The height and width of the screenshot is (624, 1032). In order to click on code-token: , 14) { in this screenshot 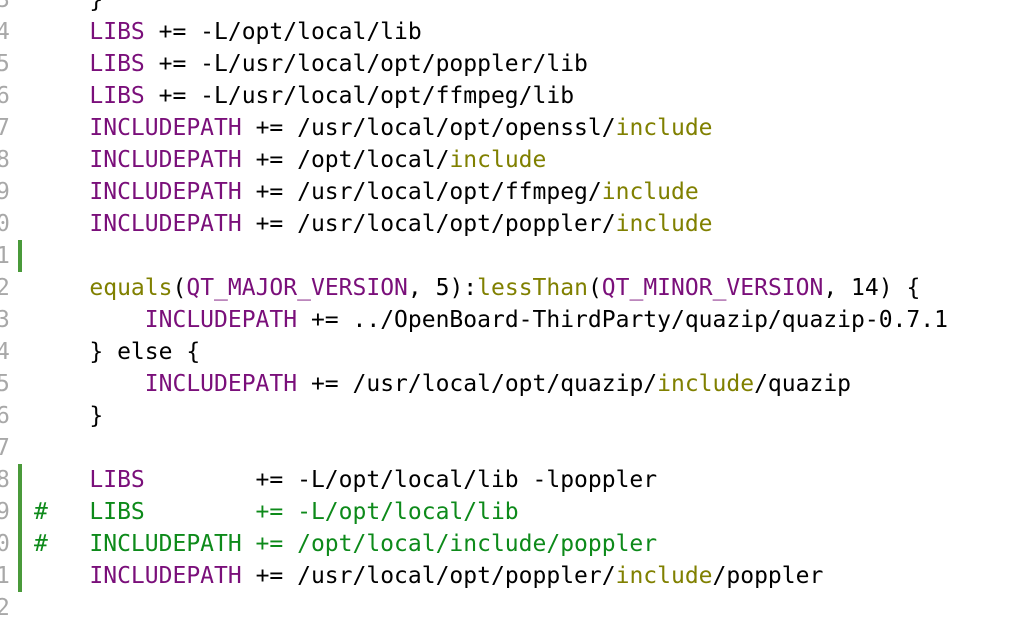, I will do `click(872, 288)`.